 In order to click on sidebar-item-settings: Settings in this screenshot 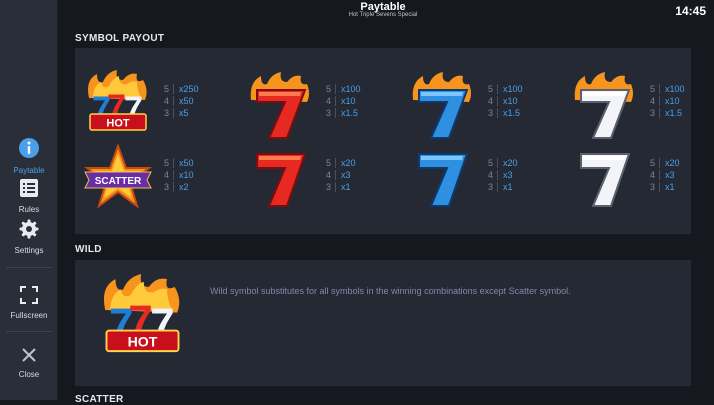, I will do `click(29, 237)`.